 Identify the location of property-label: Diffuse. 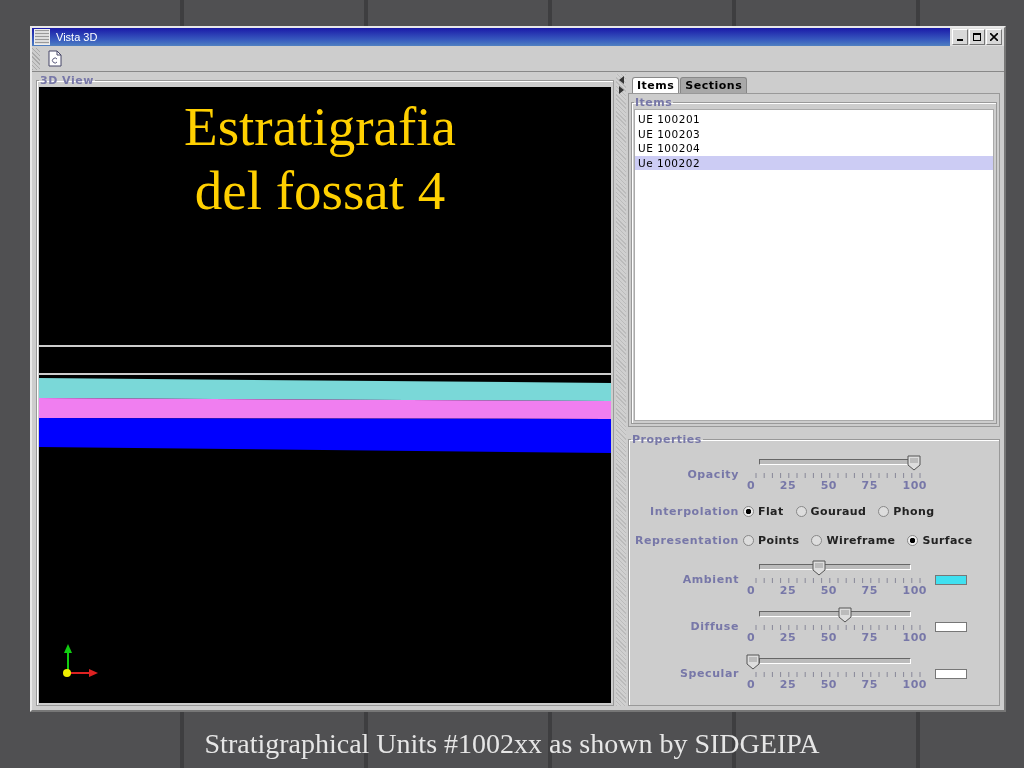
(714, 626).